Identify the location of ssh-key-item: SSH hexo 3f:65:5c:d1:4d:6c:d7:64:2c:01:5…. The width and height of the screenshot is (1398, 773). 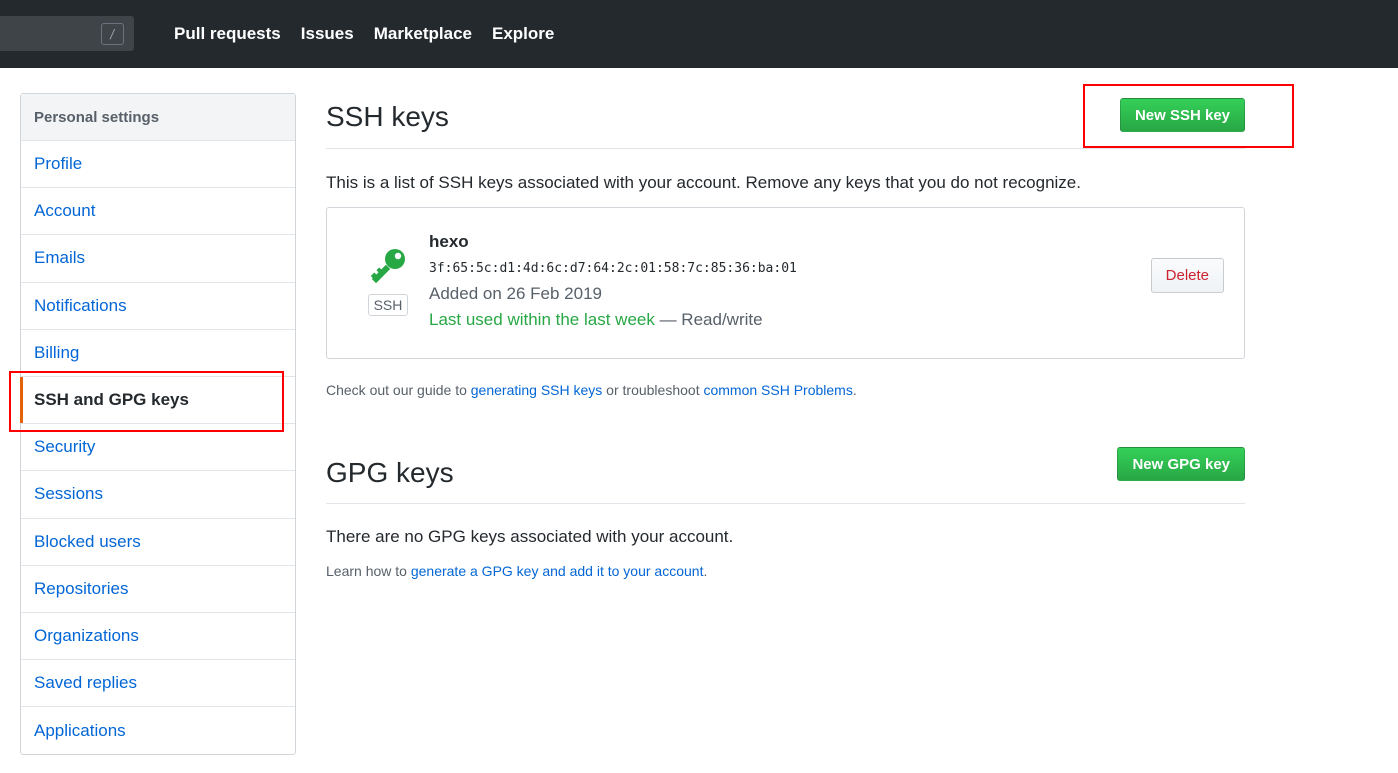
(785, 283).